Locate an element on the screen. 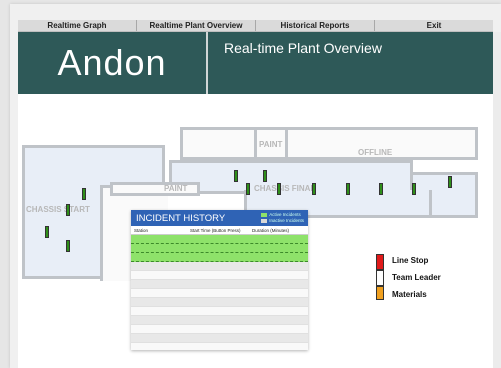 This screenshot has width=501, height=368. active-swatch-icon is located at coordinates (264, 214).